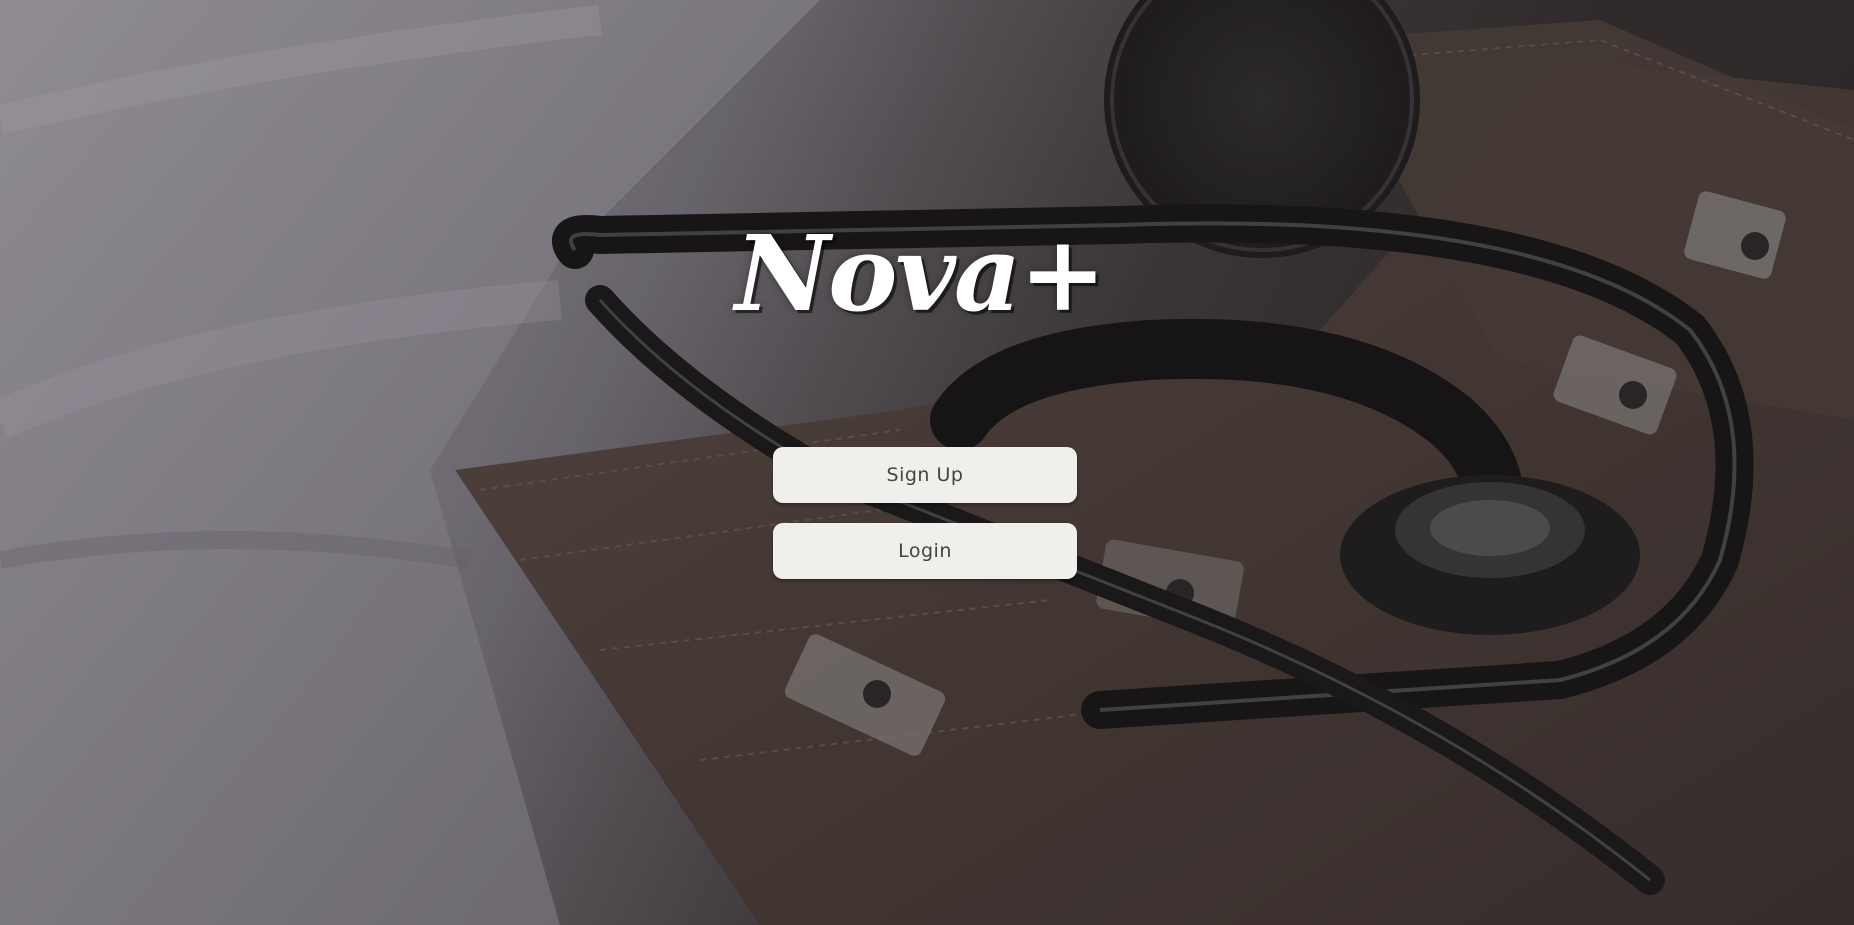 This screenshot has width=1854, height=925. I want to click on login-button: Login, so click(925, 551).